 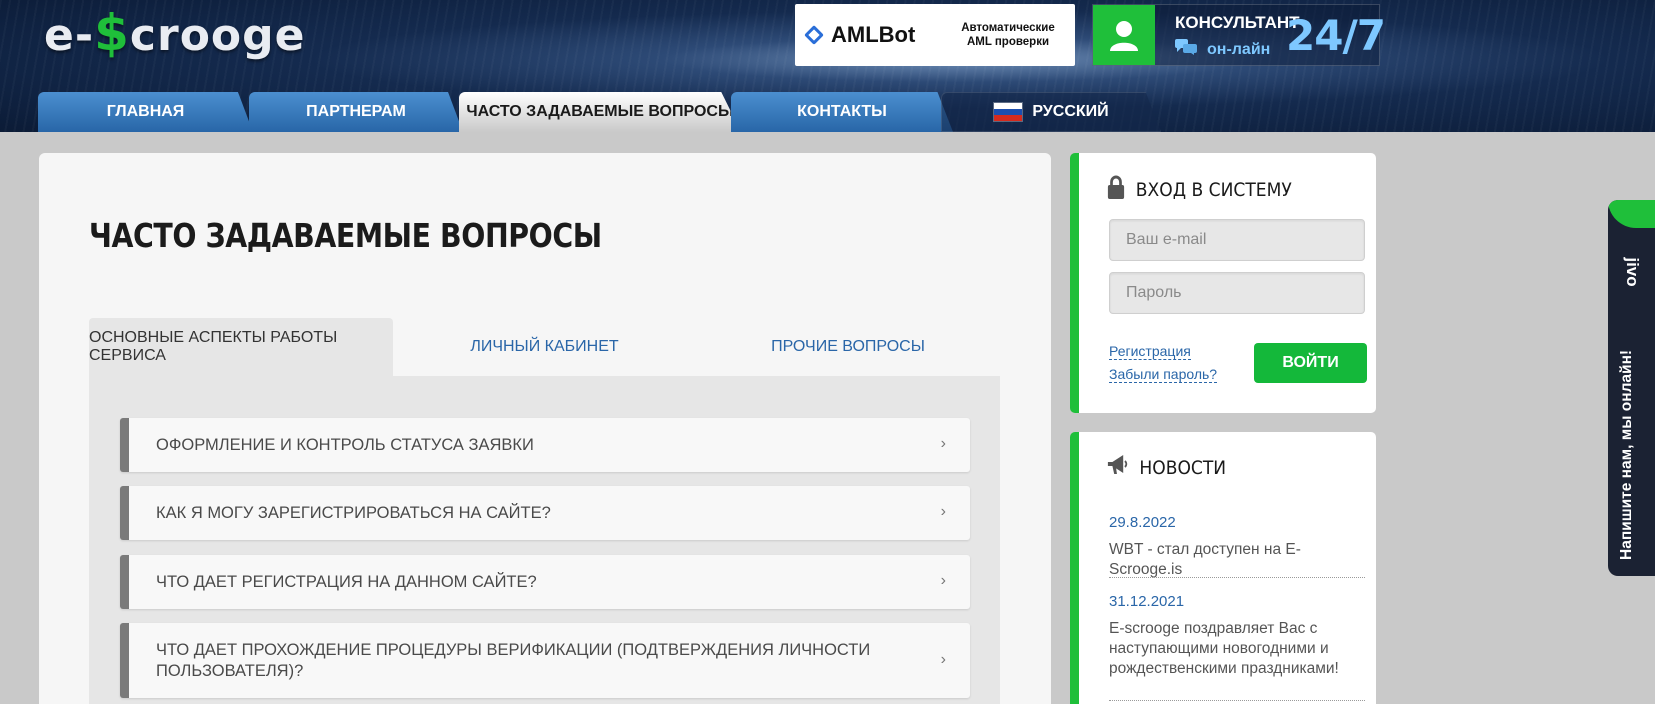 I want to click on page-title: ЧАСТО ЗАДАВАЕМЫЕ ВОПРОСЫ, so click(x=345, y=235).